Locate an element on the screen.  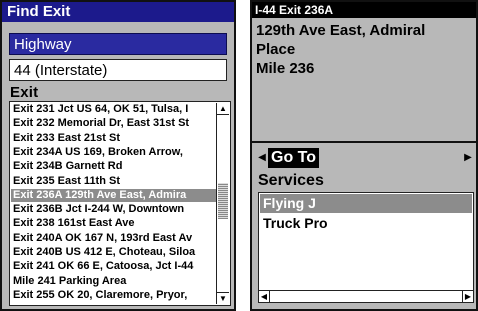
exit-list-item: Exit 236B Jct I-244 W, Downtown is located at coordinates (113, 209).